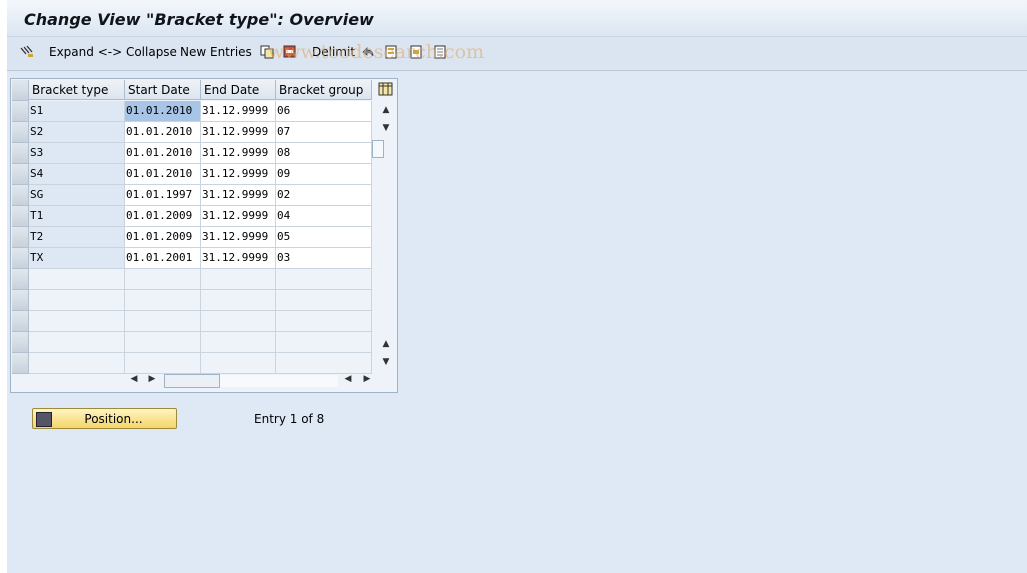  Describe the element at coordinates (44, 419) in the screenshot. I see `position-icon` at that location.